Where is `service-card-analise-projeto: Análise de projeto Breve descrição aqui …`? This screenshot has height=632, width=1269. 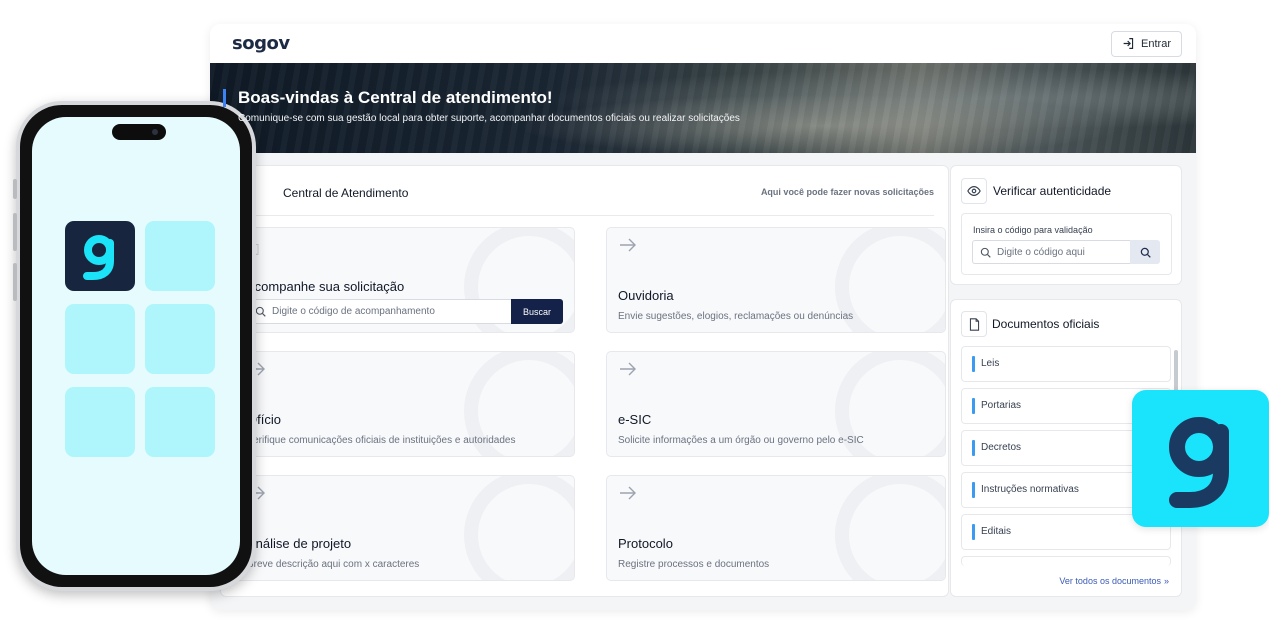
service-card-analise-projeto: Análise de projeto Breve descrição aqui … is located at coordinates (405, 528).